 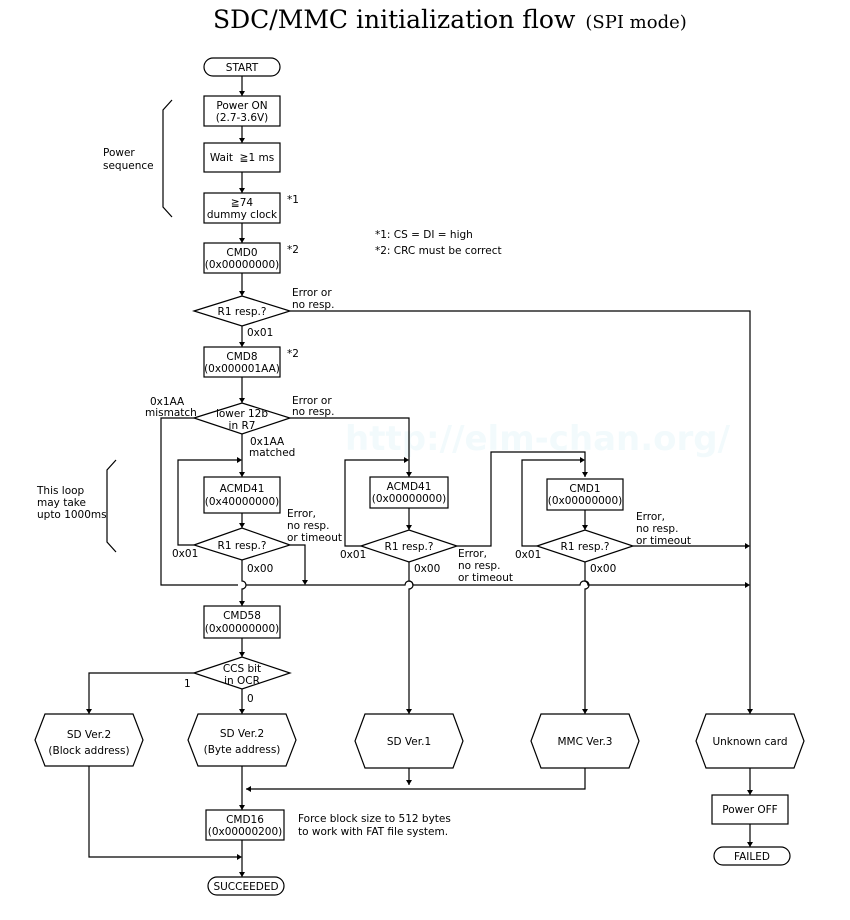 I want to click on result-mmc3: MMC Ver.3, so click(x=585, y=741).